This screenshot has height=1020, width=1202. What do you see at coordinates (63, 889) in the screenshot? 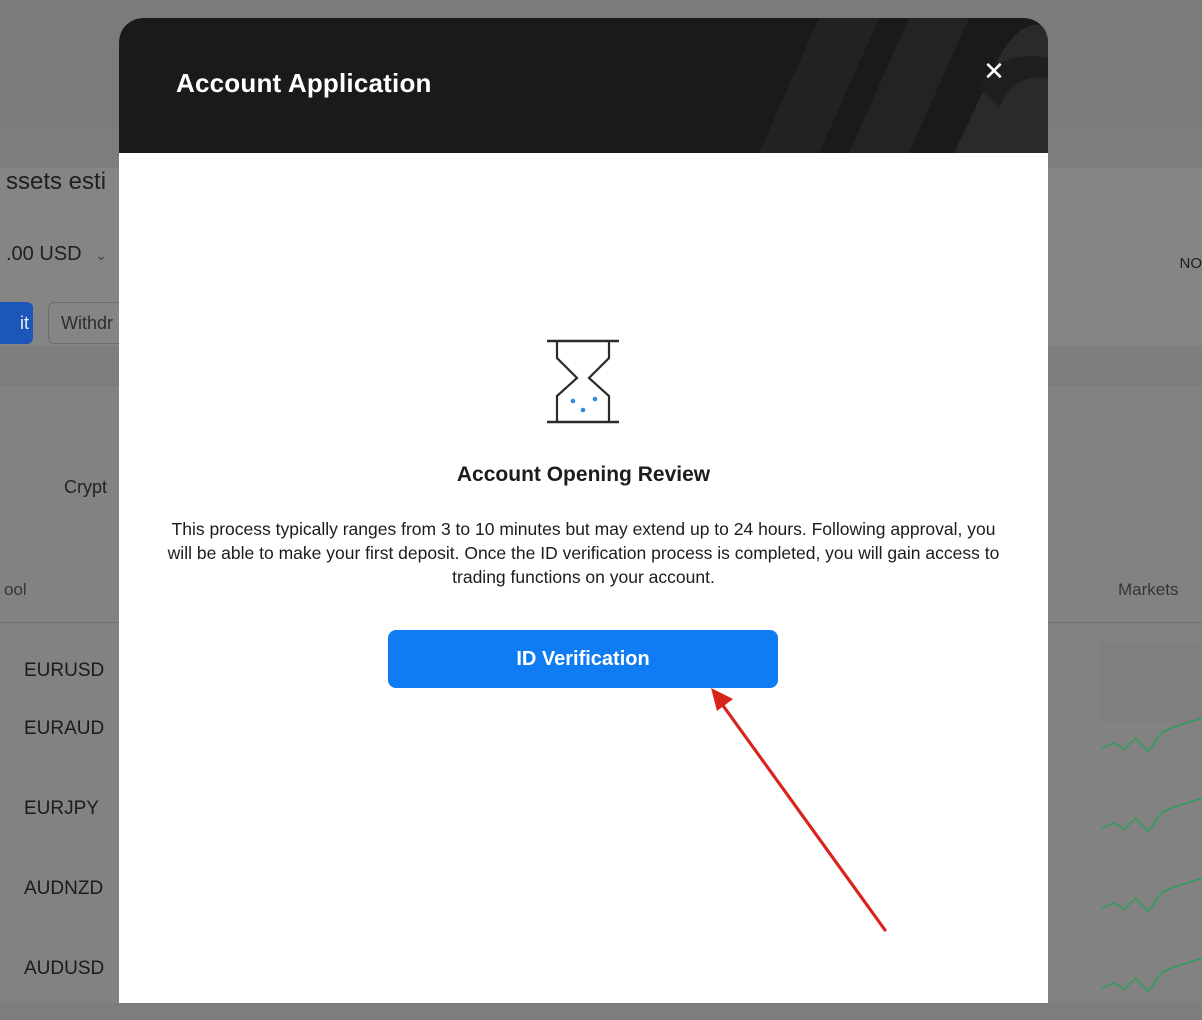
I see `row-symbol: AUDNZD` at bounding box center [63, 889].